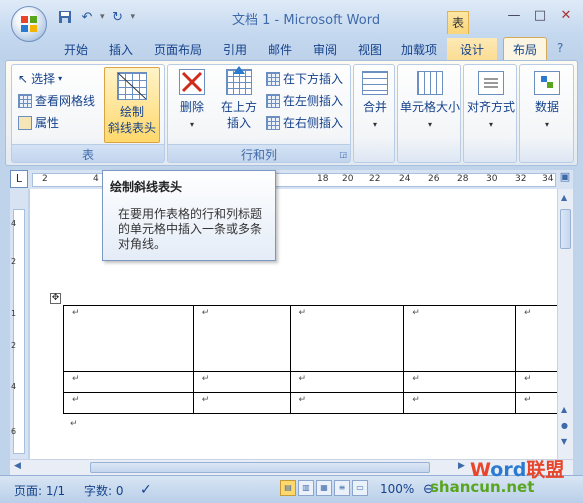 This screenshot has height=503, width=583. I want to click on table-move-handle: ✥, so click(55, 298).